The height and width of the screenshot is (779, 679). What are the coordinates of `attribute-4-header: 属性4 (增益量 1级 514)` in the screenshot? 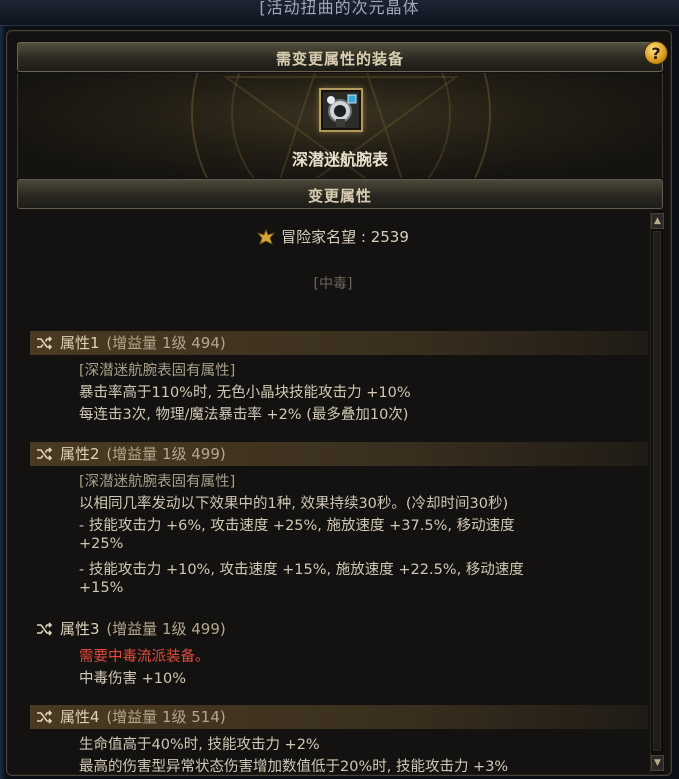 It's located at (339, 717).